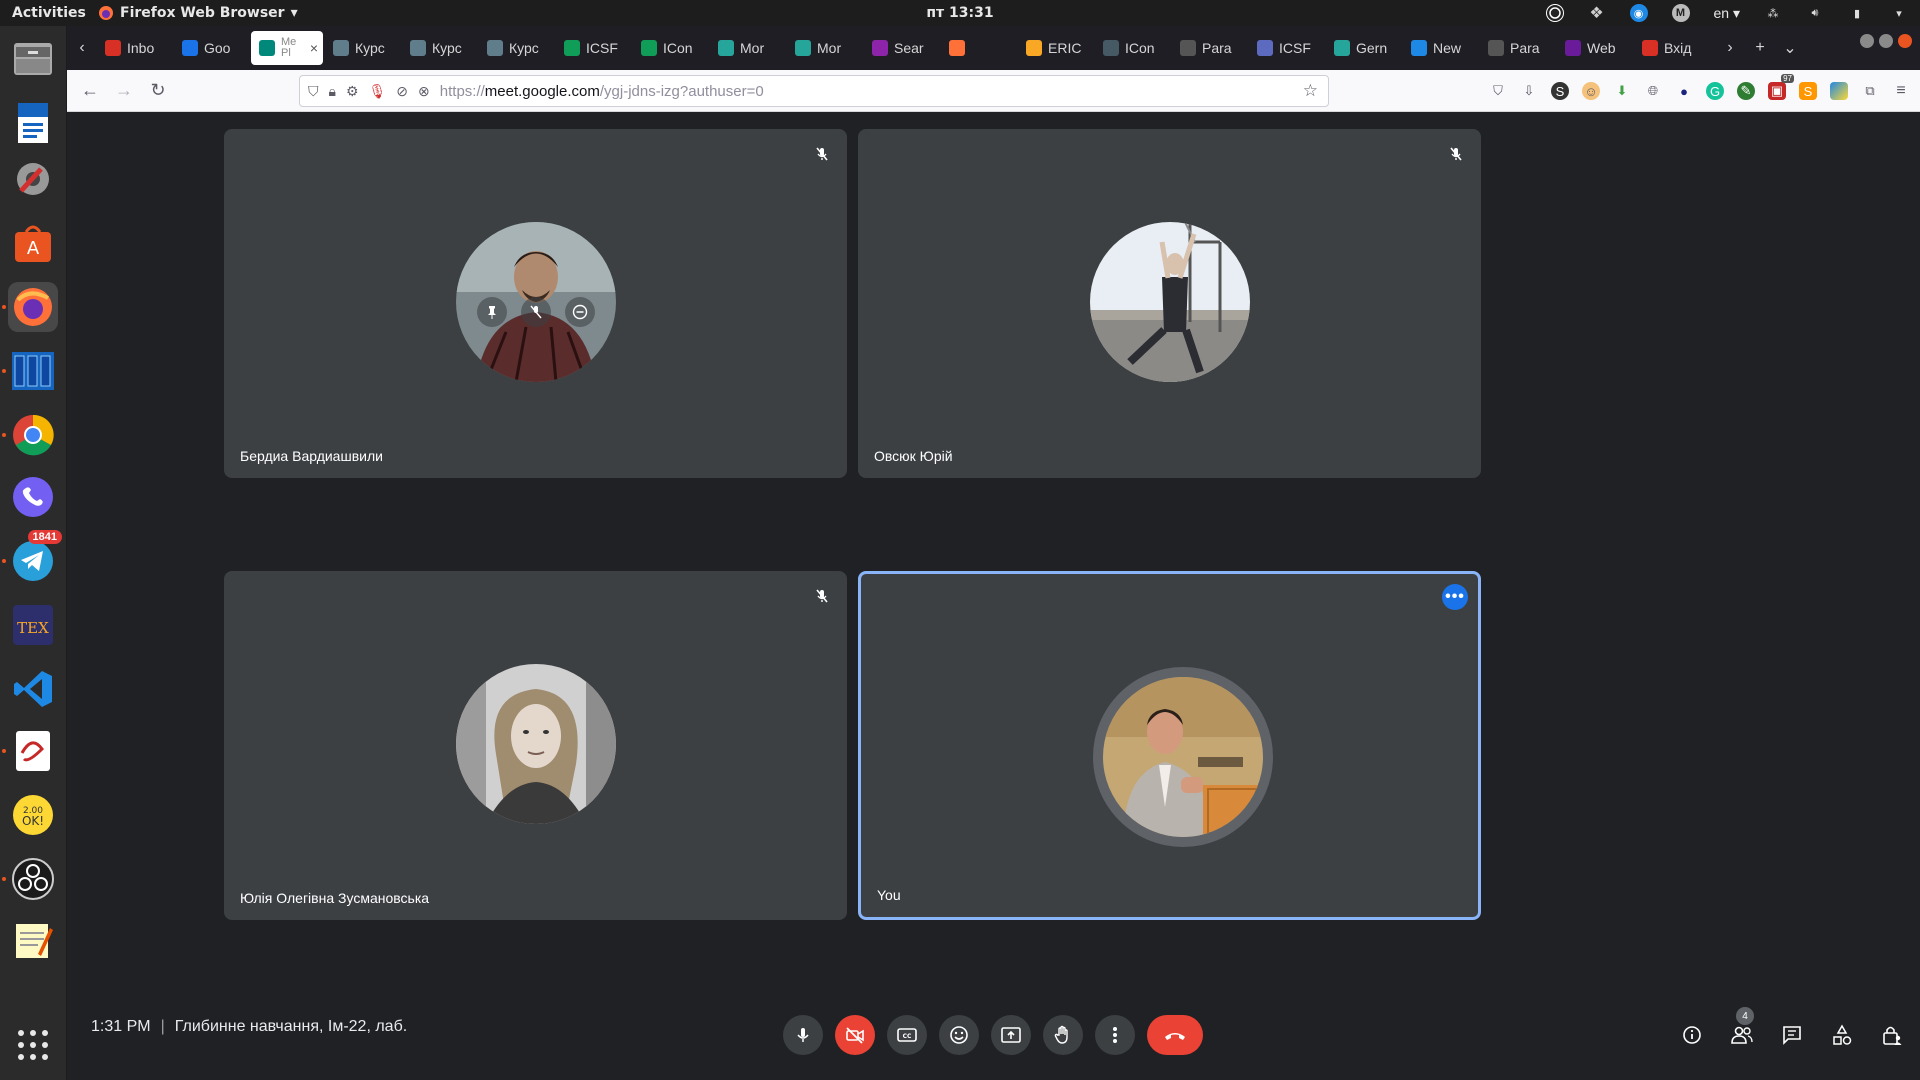  What do you see at coordinates (402, 91) in the screenshot?
I see `camera-blocked-icon: ⊘` at bounding box center [402, 91].